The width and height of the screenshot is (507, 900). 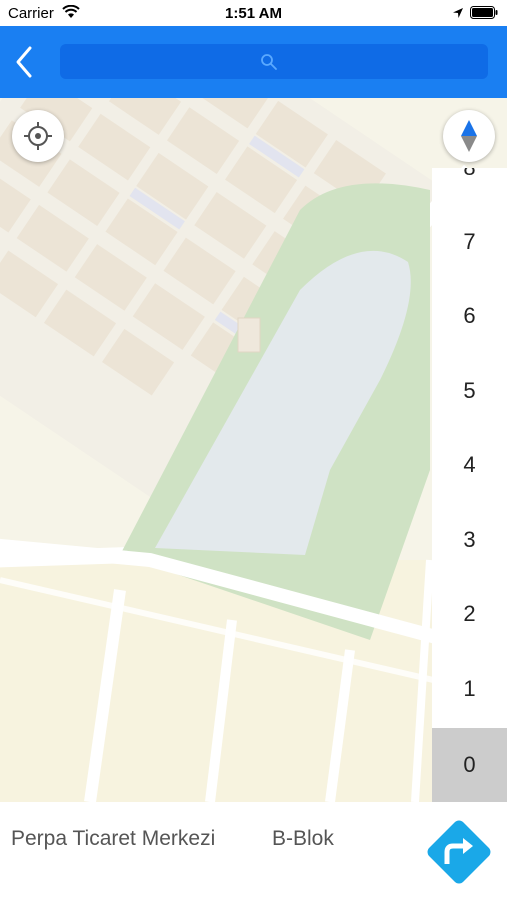 I want to click on clock: 1:51 AM, so click(x=253, y=13).